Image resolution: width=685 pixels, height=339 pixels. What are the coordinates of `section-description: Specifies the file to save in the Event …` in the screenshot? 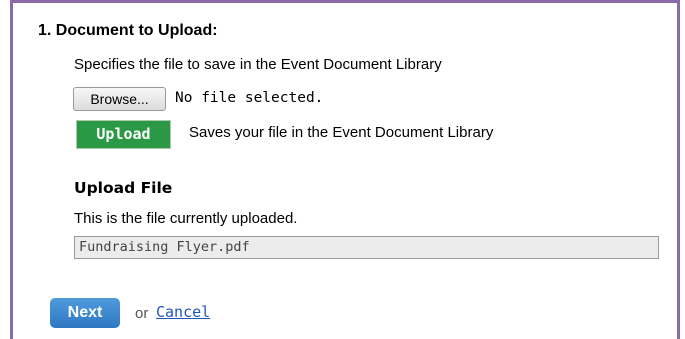 It's located at (258, 64).